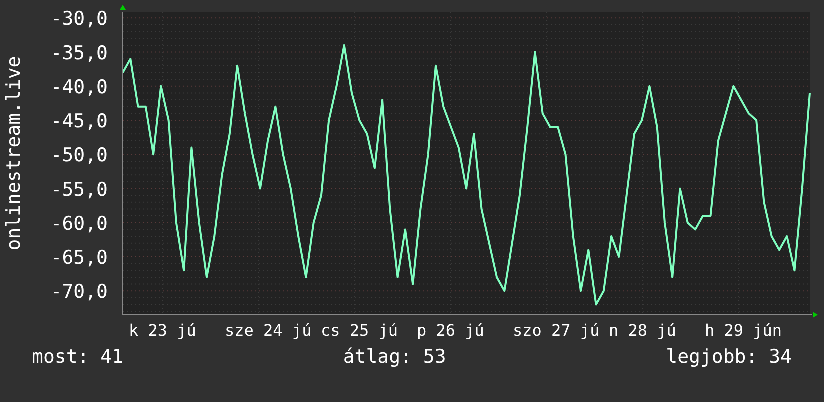  What do you see at coordinates (79, 189) in the screenshot?
I see `y-tick-label: -55,0` at bounding box center [79, 189].